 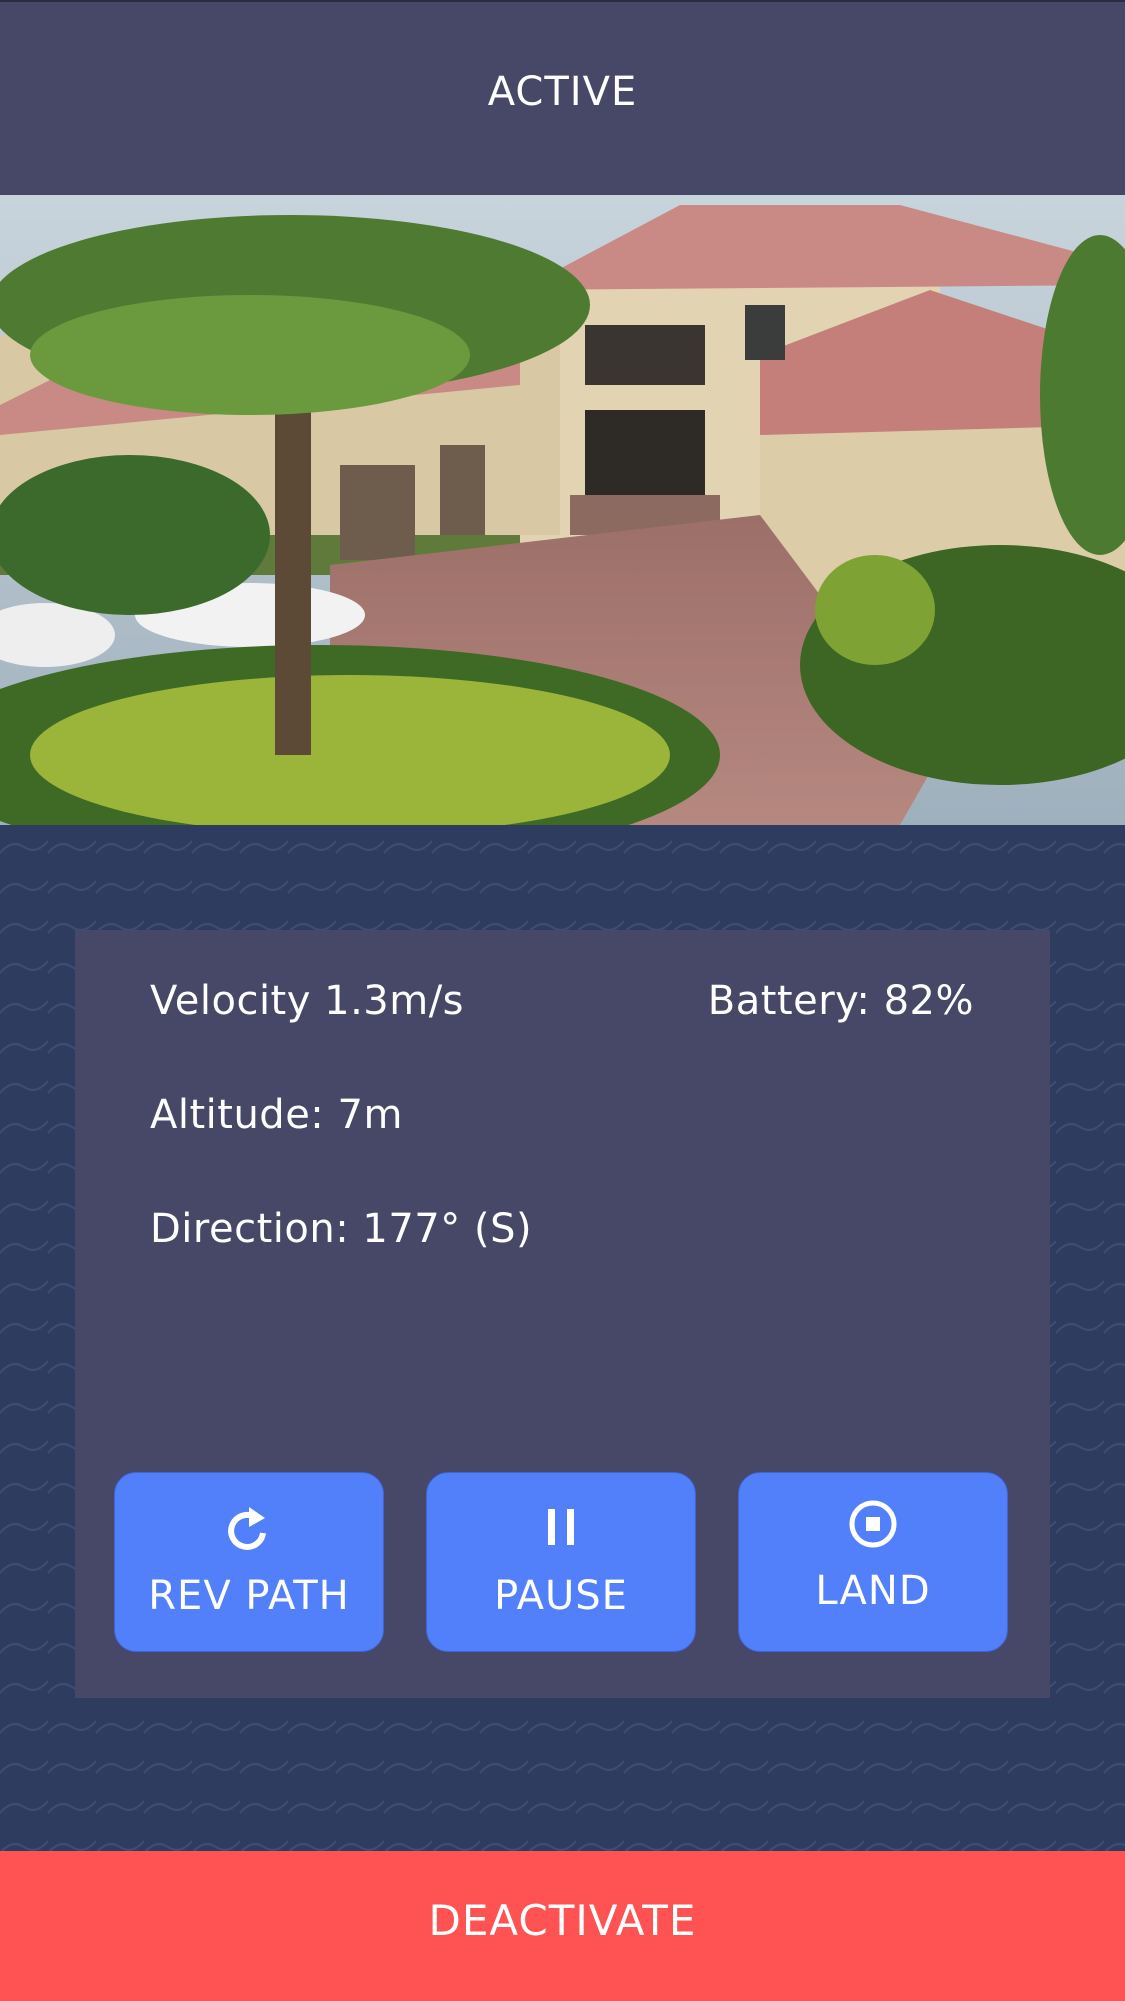 What do you see at coordinates (249, 1531) in the screenshot?
I see `refresh-icon` at bounding box center [249, 1531].